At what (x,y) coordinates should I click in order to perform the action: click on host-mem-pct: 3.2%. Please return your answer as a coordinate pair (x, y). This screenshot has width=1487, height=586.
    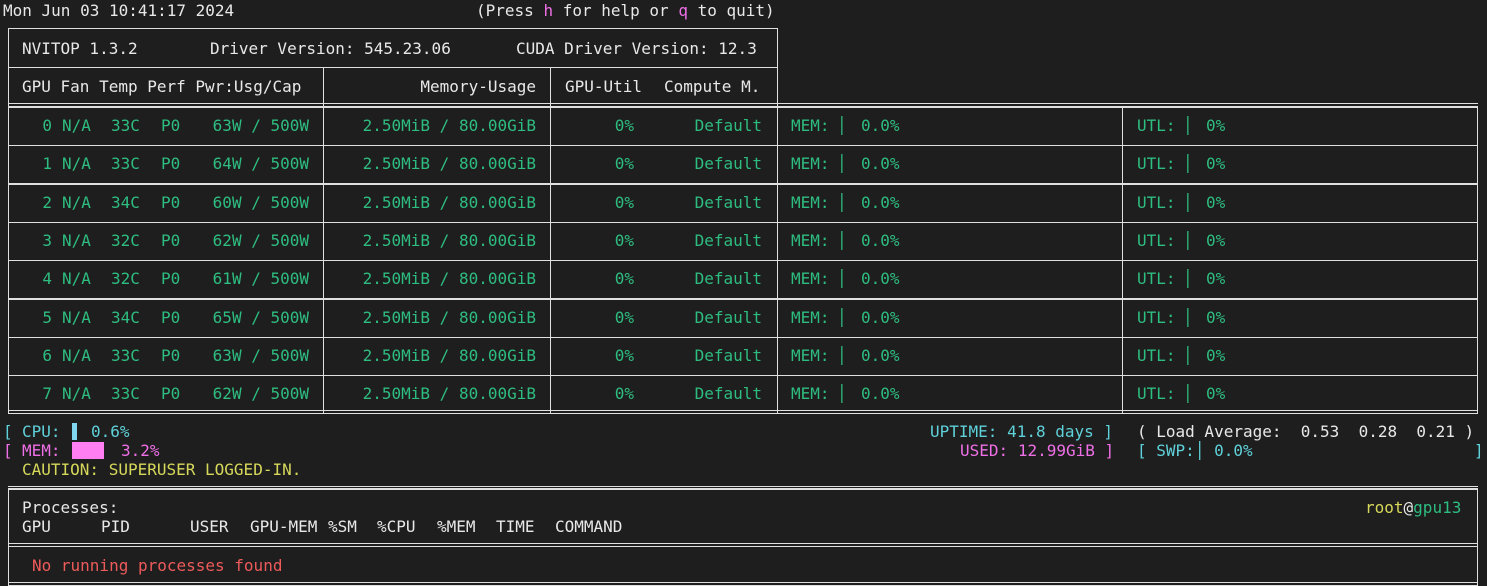
    Looking at the image, I should click on (140, 450).